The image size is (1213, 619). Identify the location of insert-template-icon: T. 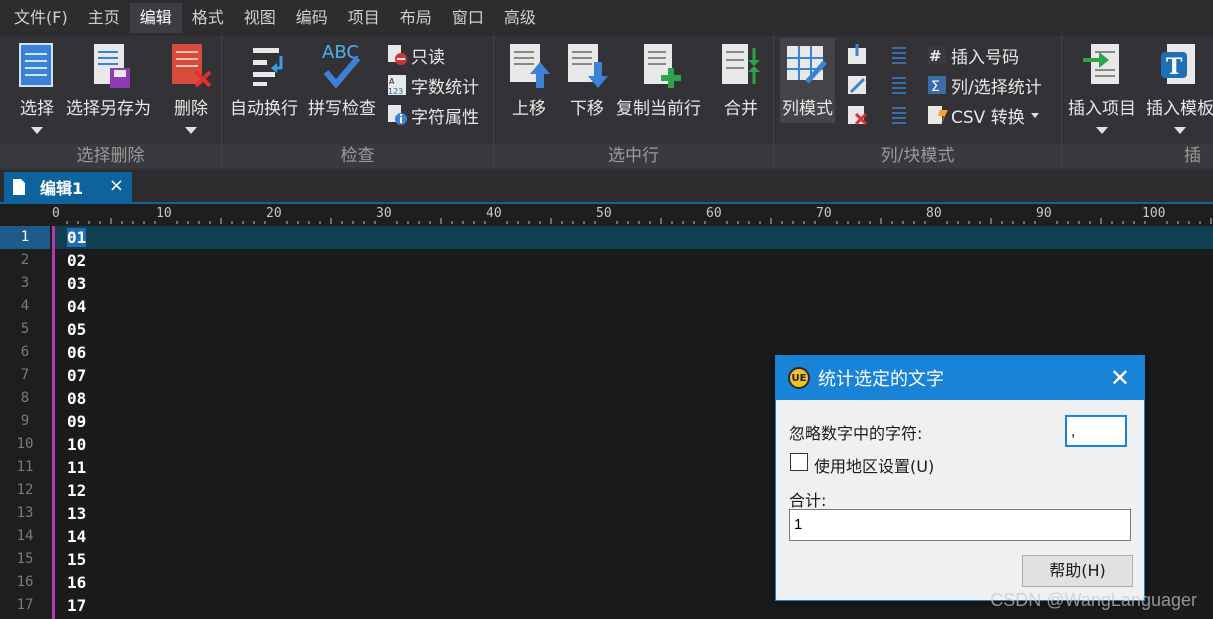
(1180, 66).